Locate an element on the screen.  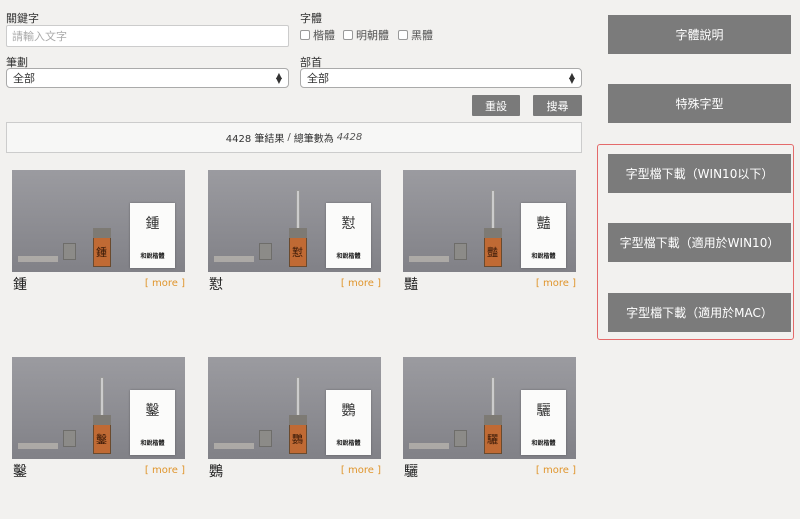
font-card: 鸚 鸚和銳楷體 鸚 [ more ] is located at coordinates (294, 437).